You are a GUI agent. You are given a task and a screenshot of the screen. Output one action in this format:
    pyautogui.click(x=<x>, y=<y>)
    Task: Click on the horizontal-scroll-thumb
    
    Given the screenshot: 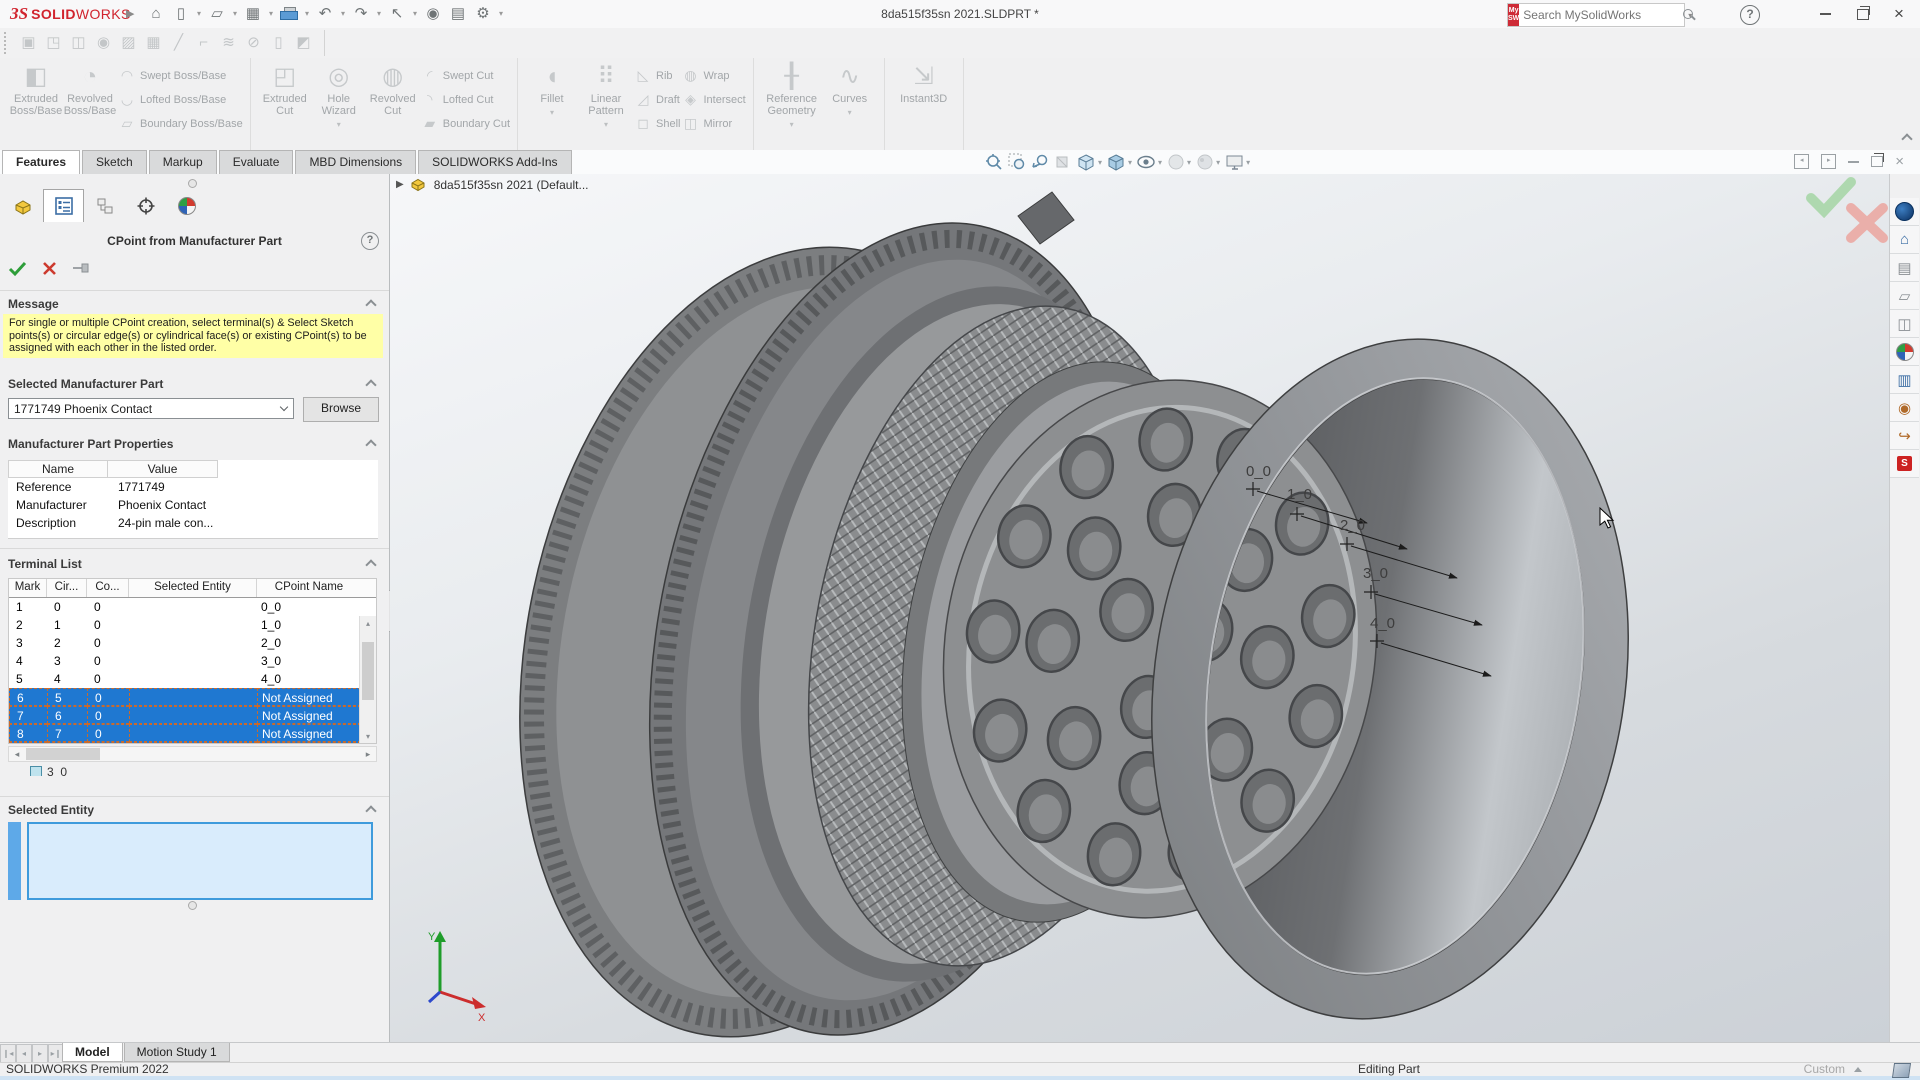 What is the action you would take?
    pyautogui.click(x=63, y=754)
    